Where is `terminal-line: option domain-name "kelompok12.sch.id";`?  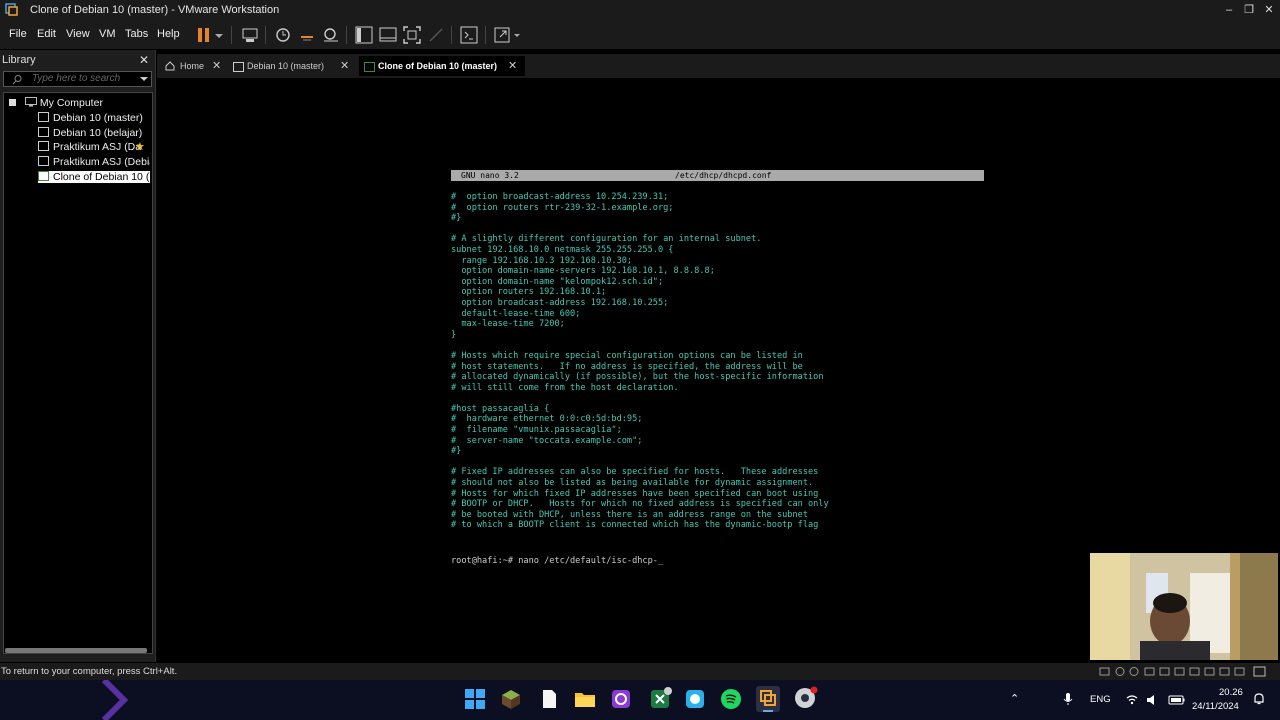 terminal-line: option domain-name "kelompok12.sch.id"; is located at coordinates (557, 281).